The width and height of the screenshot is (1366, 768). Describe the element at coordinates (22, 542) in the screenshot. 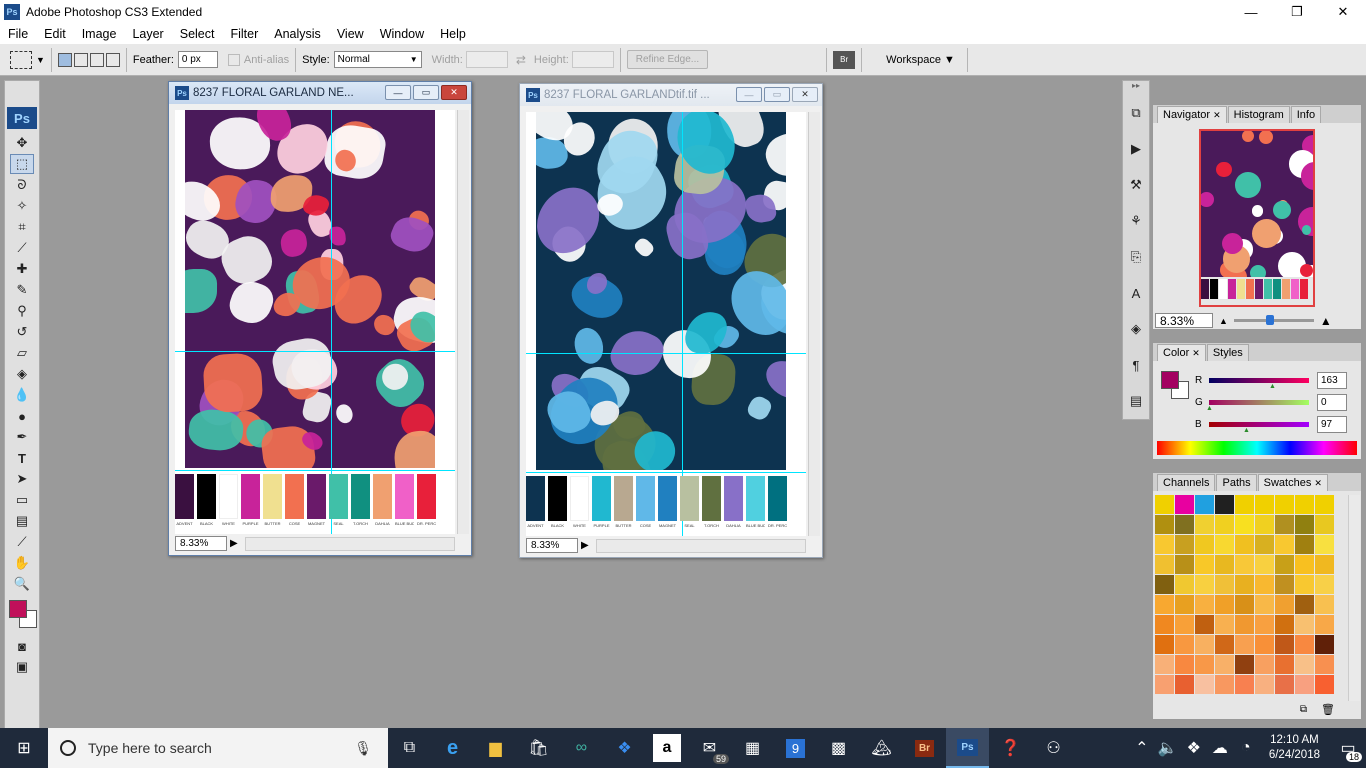

I see `eyedropper-tool-icon: ⟋` at that location.